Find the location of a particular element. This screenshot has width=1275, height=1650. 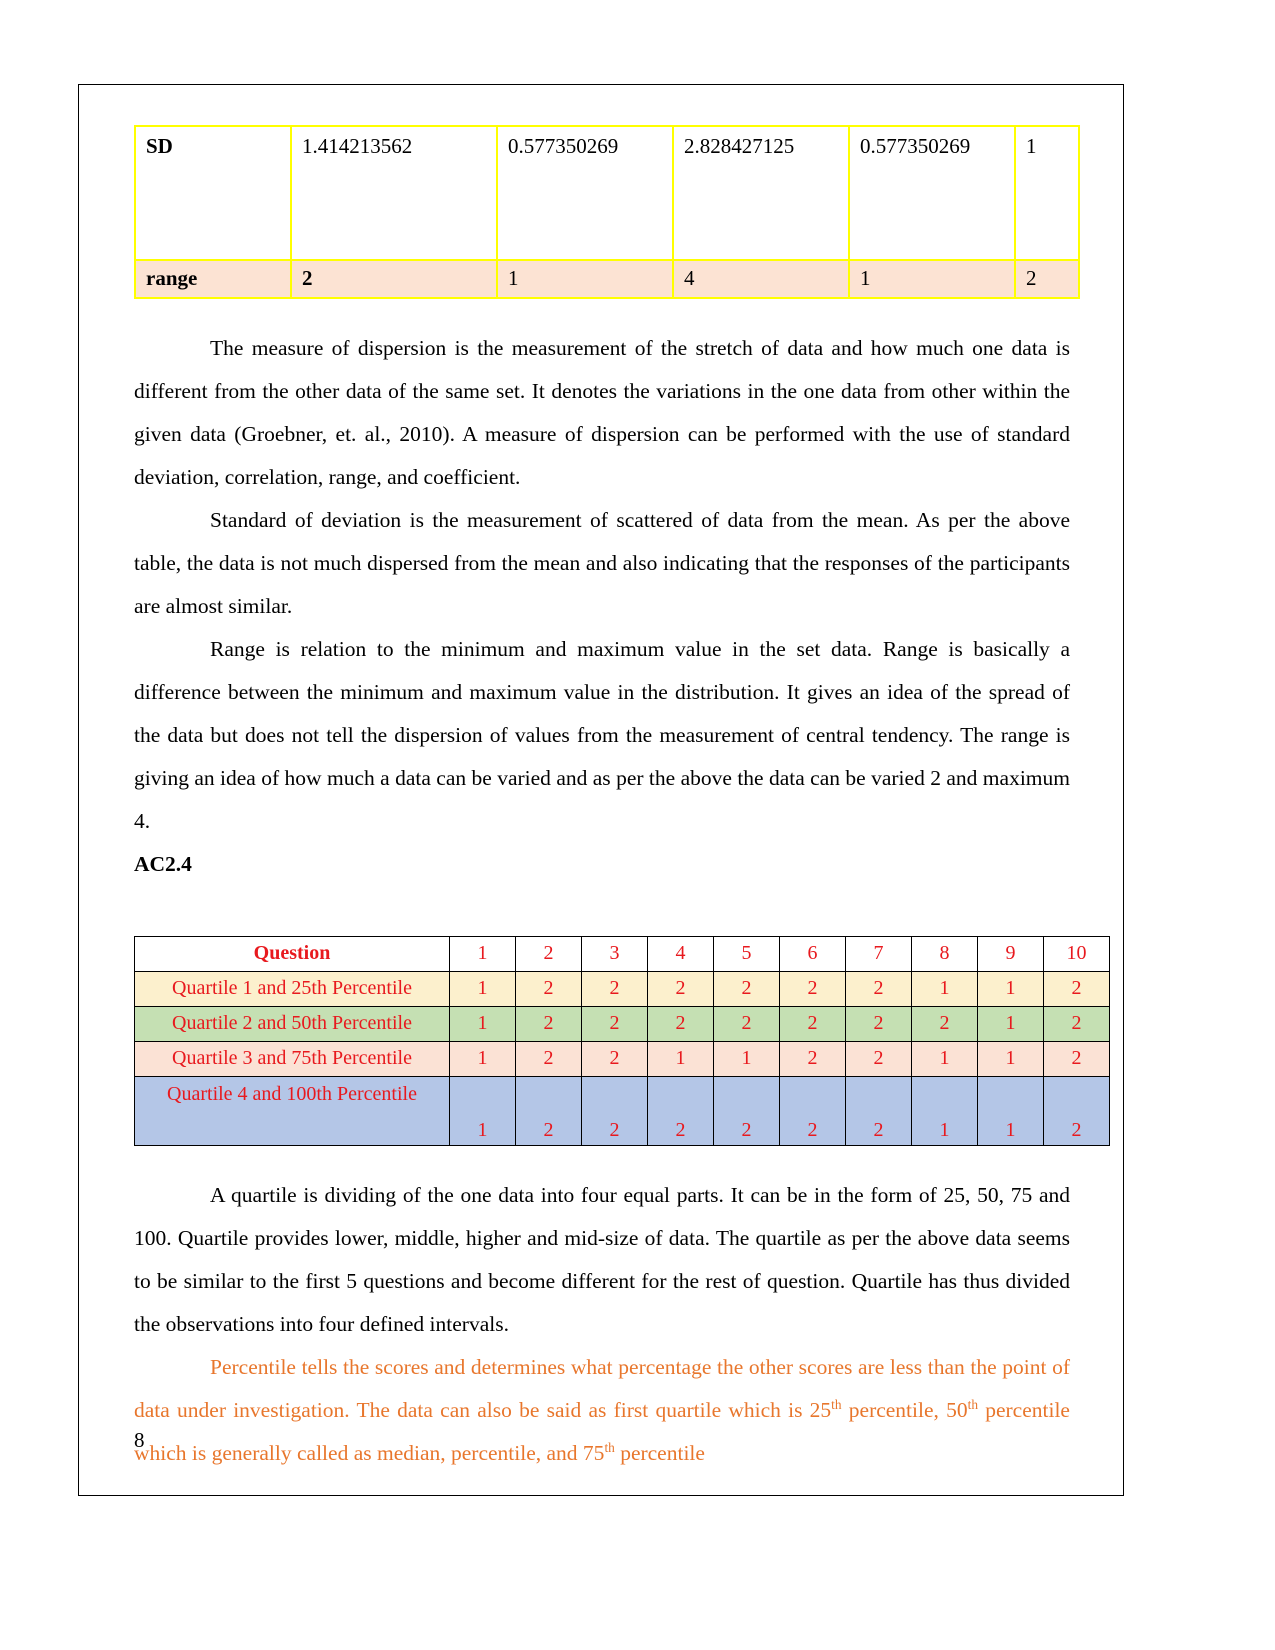

header-col-5: 5 is located at coordinates (746, 953).